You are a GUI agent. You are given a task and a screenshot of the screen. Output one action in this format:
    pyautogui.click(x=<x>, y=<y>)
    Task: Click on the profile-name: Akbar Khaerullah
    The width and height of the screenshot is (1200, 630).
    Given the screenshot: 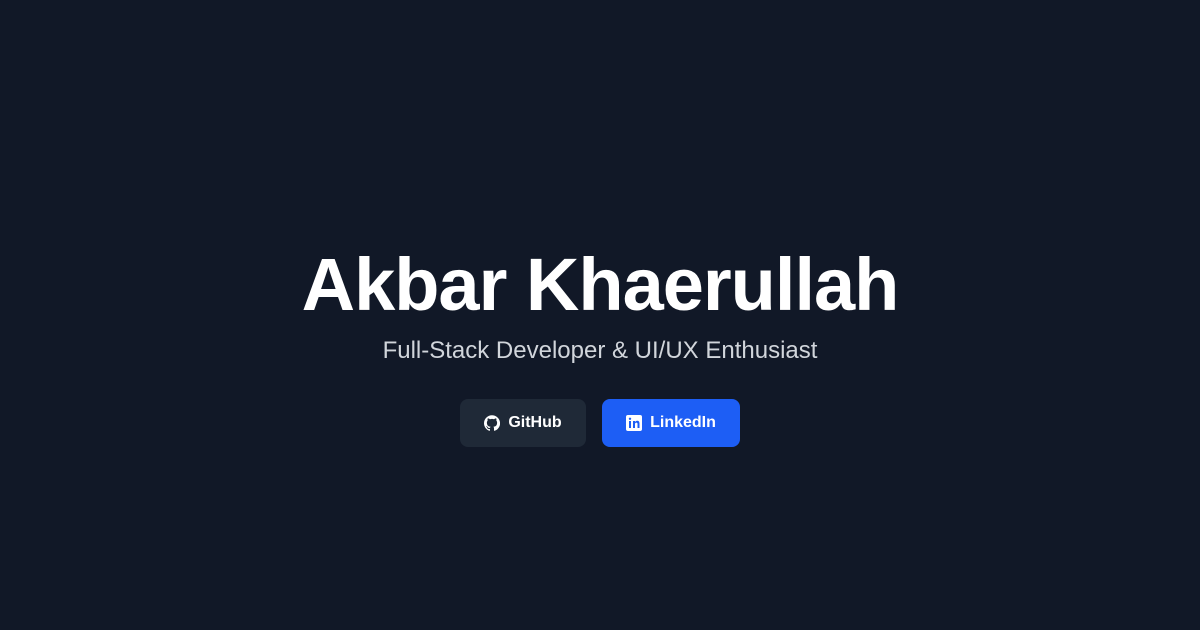 What is the action you would take?
    pyautogui.click(x=600, y=284)
    